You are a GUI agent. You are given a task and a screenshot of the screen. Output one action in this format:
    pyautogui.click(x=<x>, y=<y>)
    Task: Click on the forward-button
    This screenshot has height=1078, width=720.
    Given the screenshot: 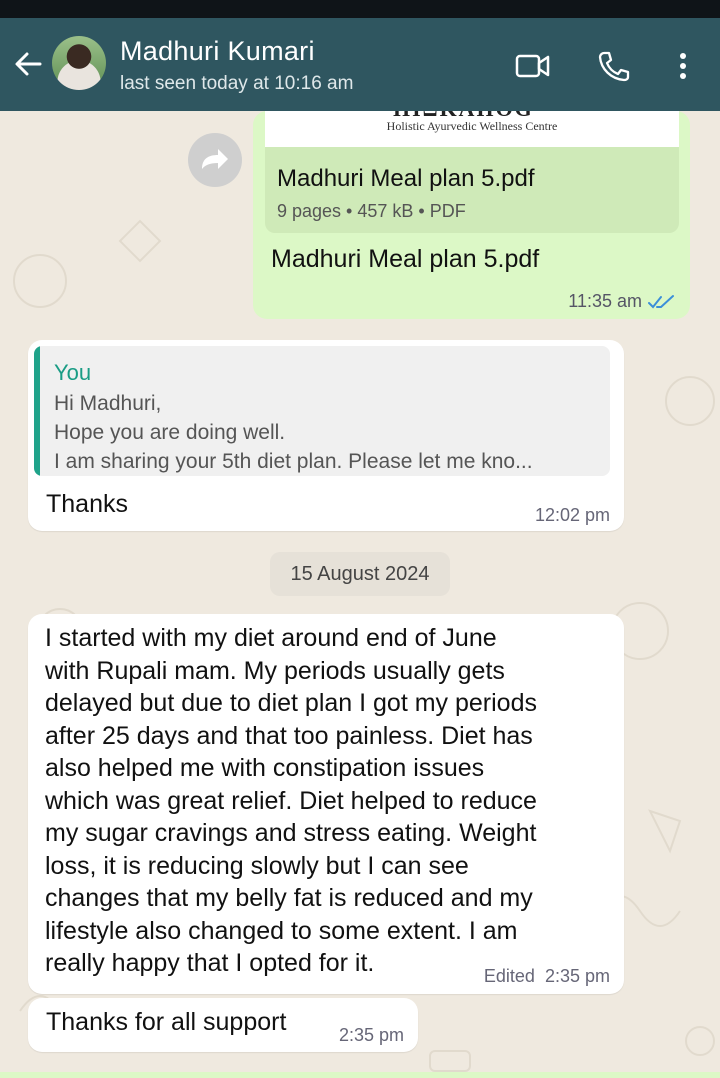 What is the action you would take?
    pyautogui.click(x=215, y=160)
    